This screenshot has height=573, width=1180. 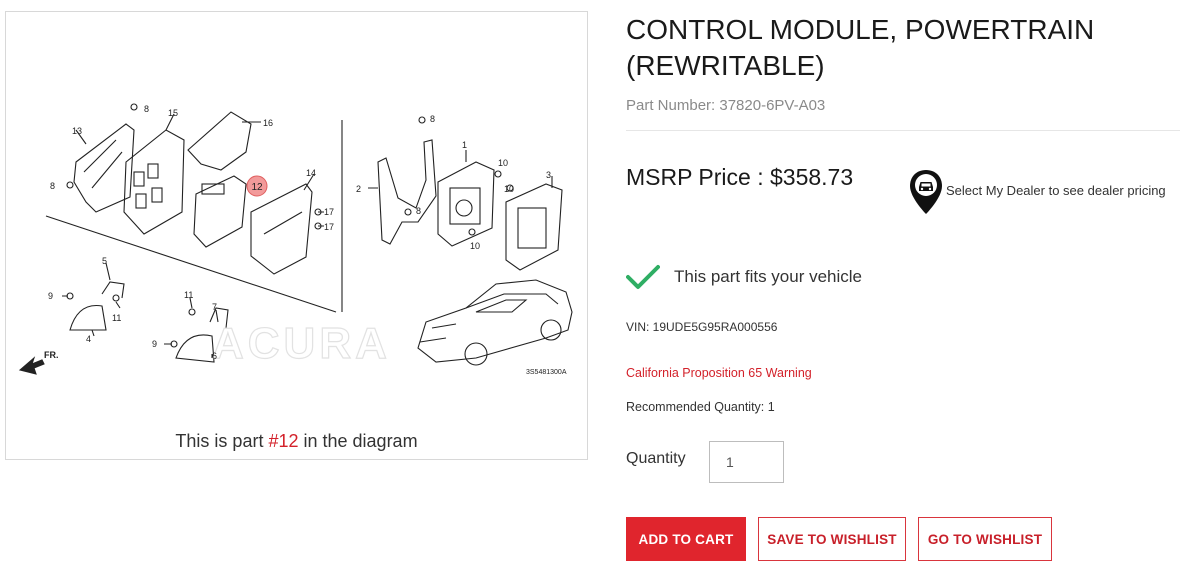 I want to click on callout-4: 4, so click(x=88, y=339).